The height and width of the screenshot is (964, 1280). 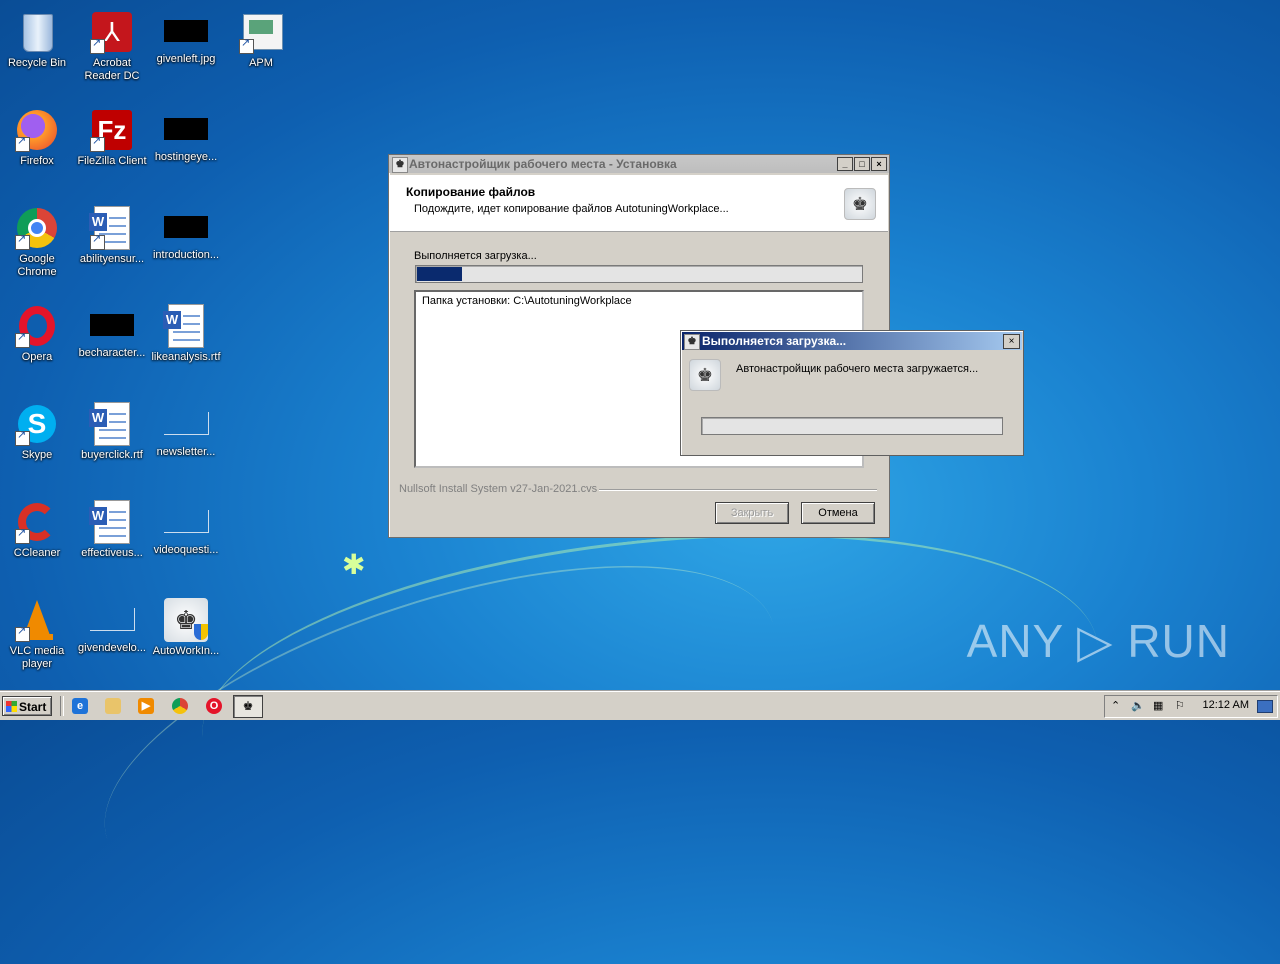 I want to click on effectiveus-doc-icon: W, so click(x=111, y=522).